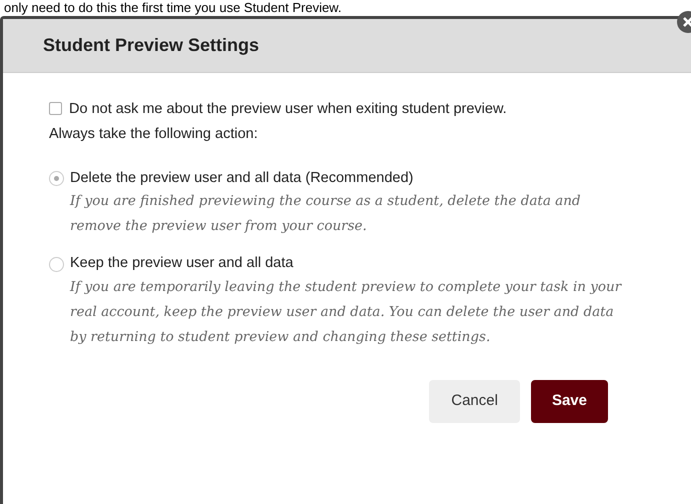 The width and height of the screenshot is (691, 504). Describe the element at coordinates (182, 264) in the screenshot. I see `option-label: Keep the preview user and all data` at that location.